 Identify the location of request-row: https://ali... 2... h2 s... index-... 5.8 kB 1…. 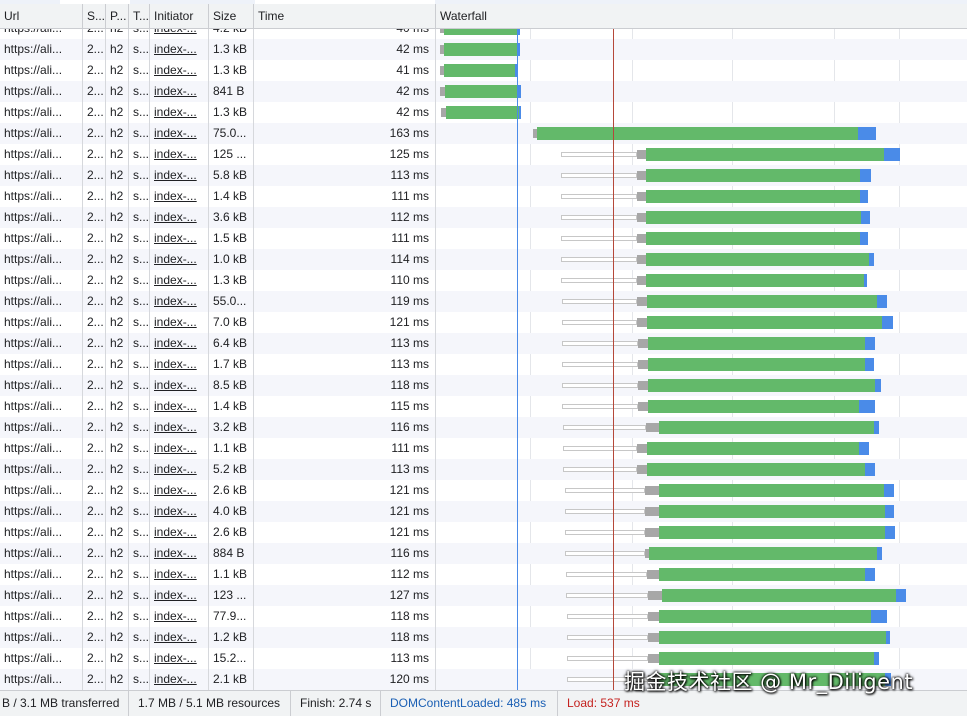
(483, 175).